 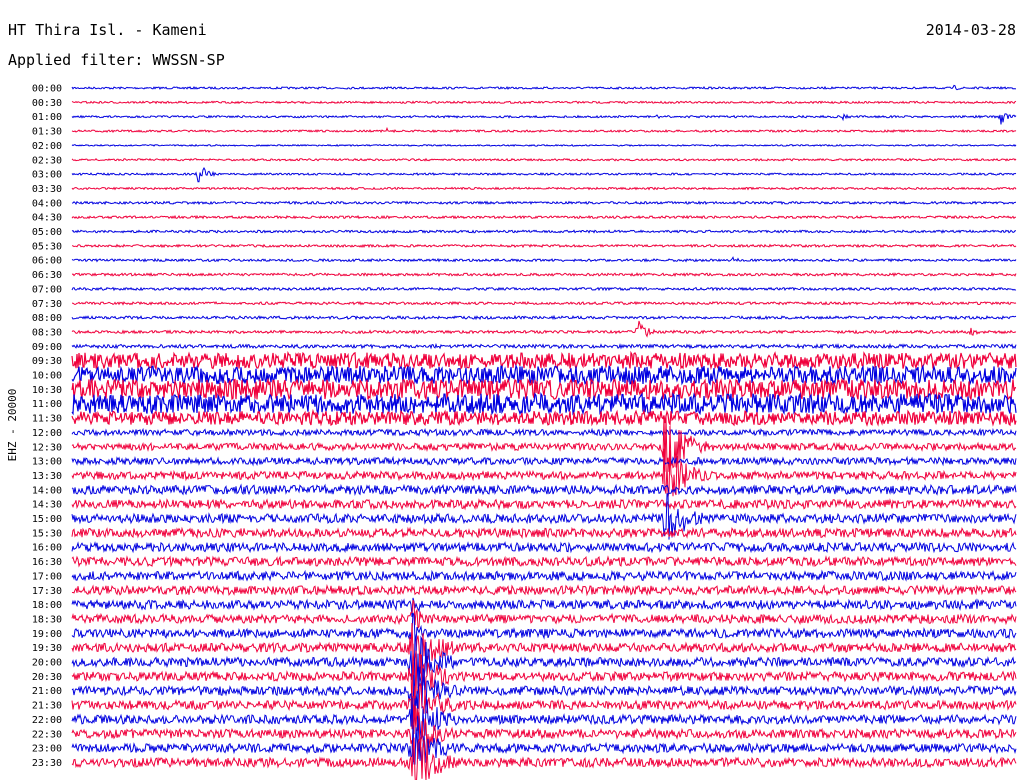 What do you see at coordinates (12, 425) in the screenshot?
I see `y-axis-label: EHZ - 20000` at bounding box center [12, 425].